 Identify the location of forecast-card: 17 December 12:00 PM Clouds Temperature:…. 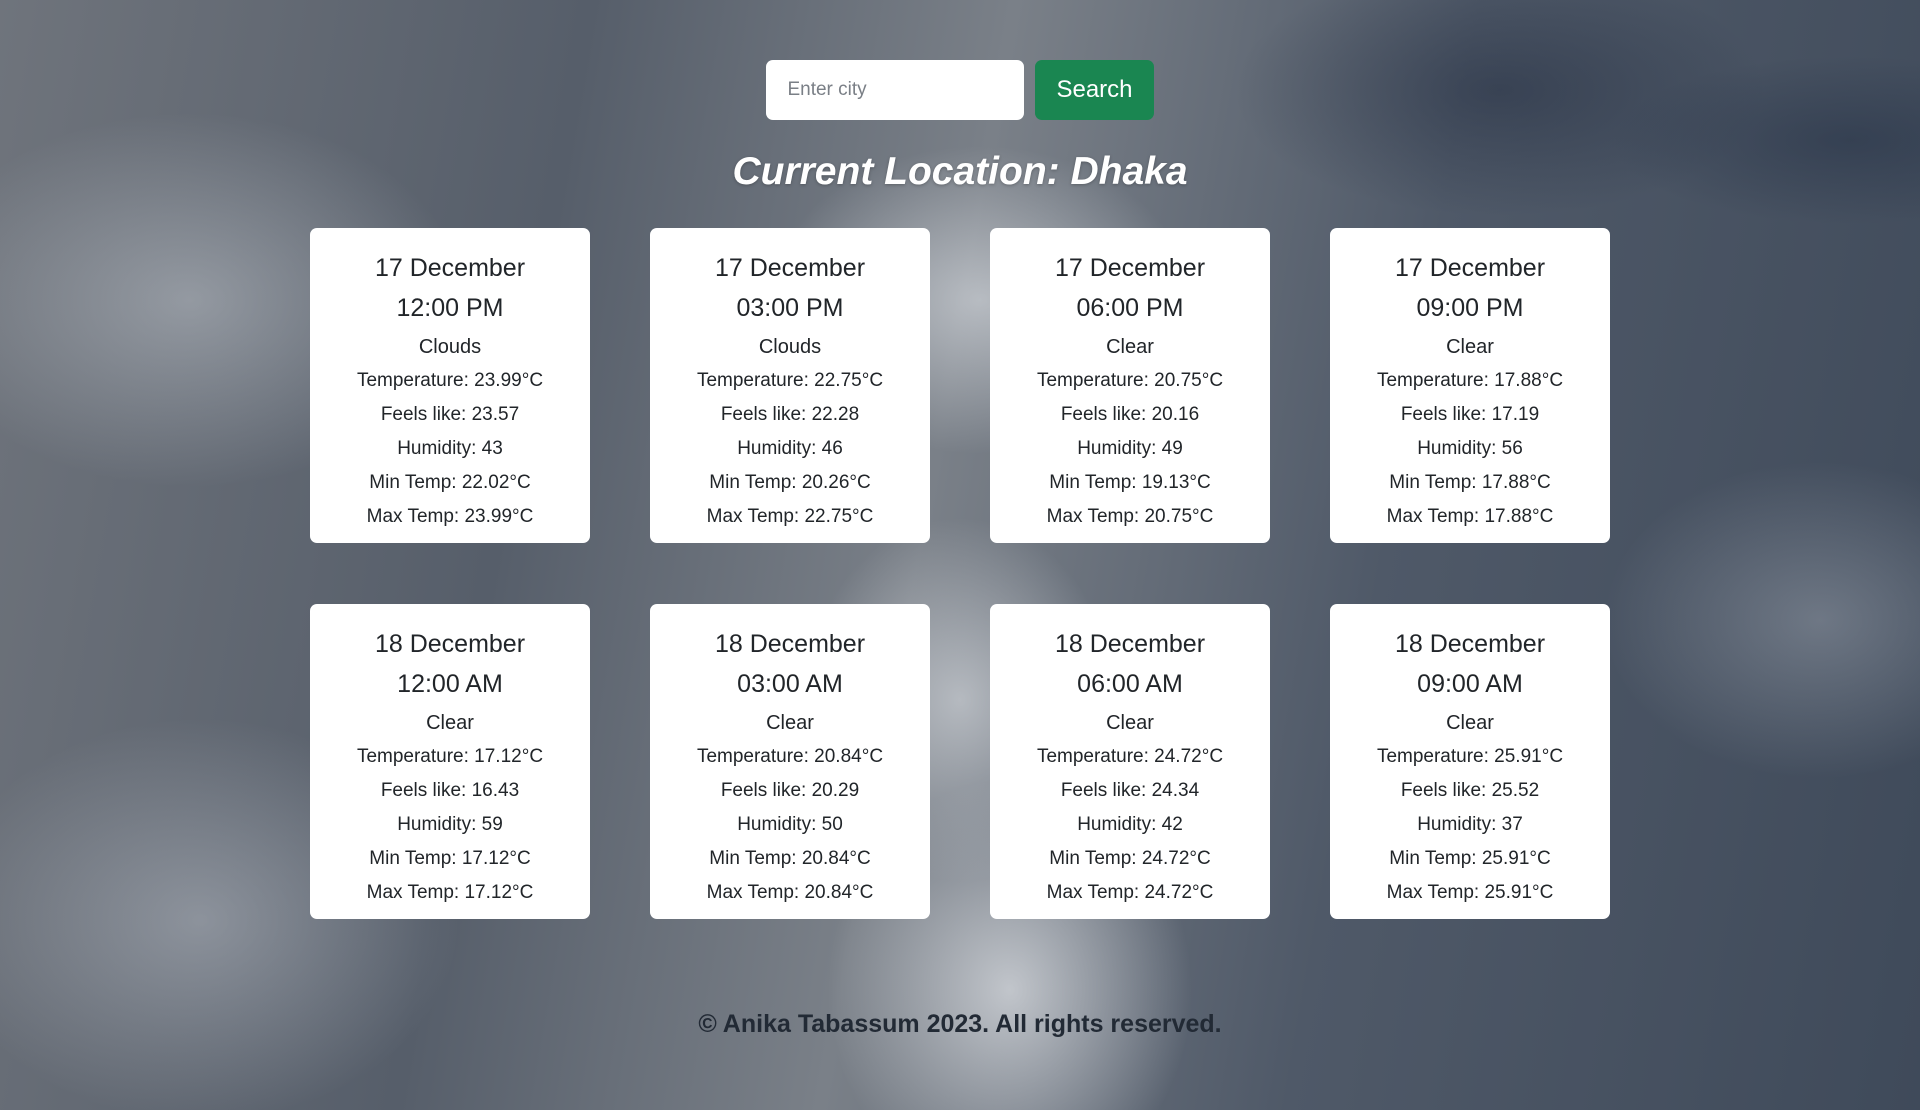
(450, 385).